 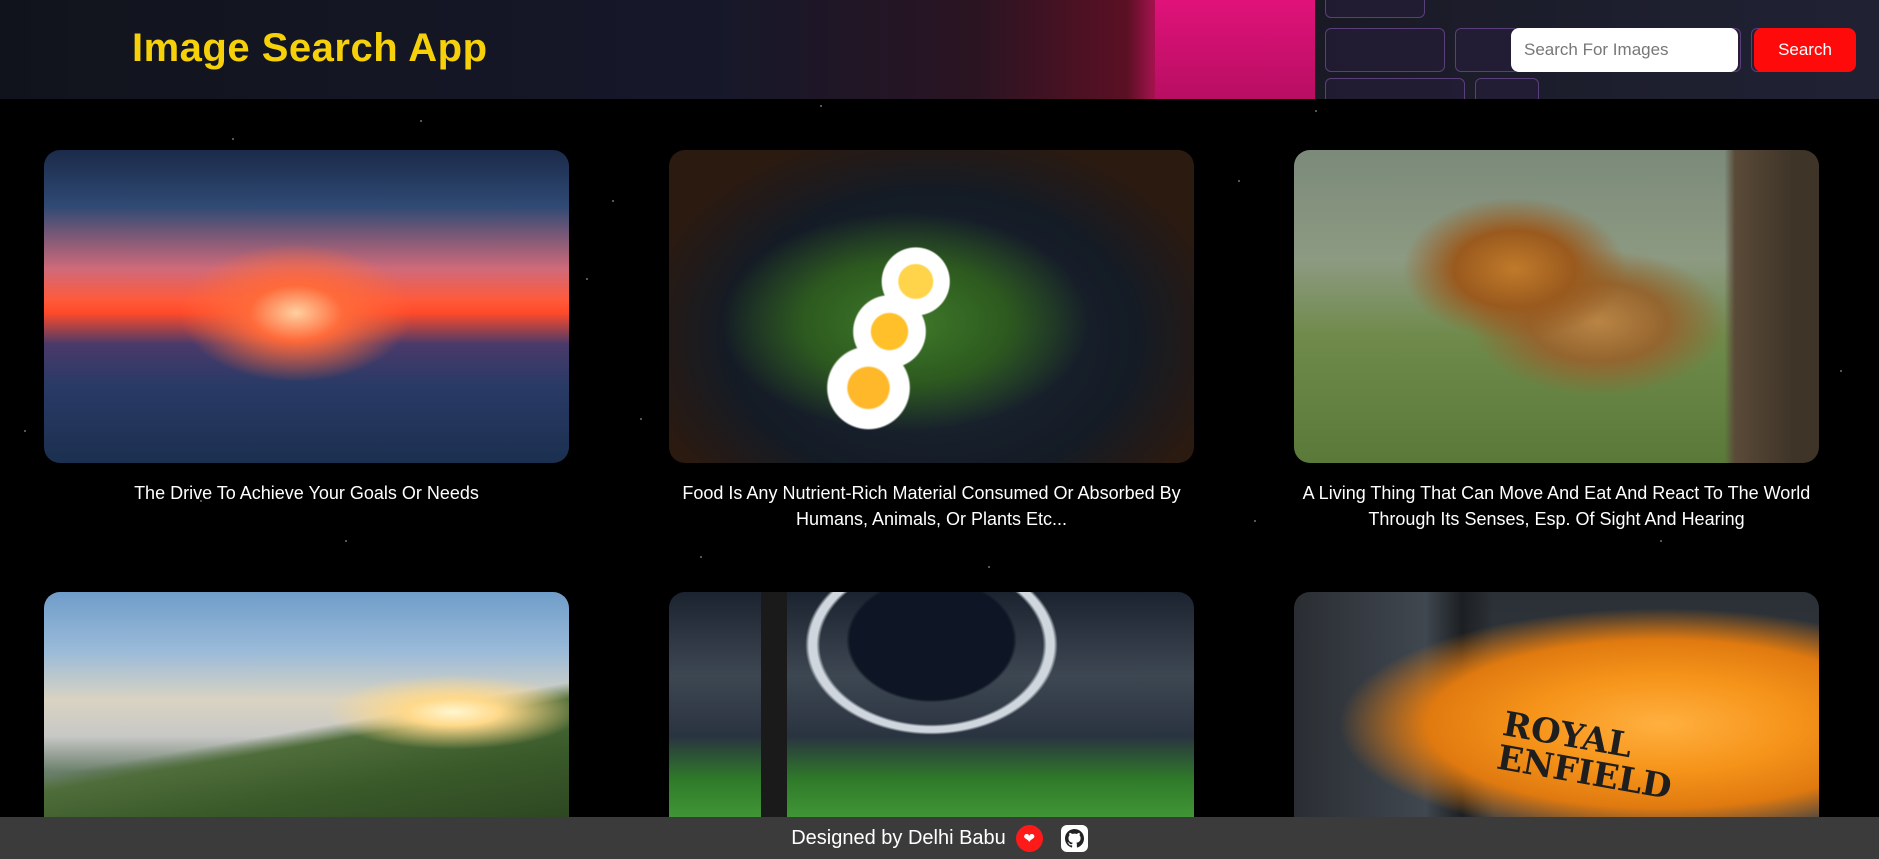 I want to click on image-card: ROYAL ENFIELD, so click(x=1556, y=712).